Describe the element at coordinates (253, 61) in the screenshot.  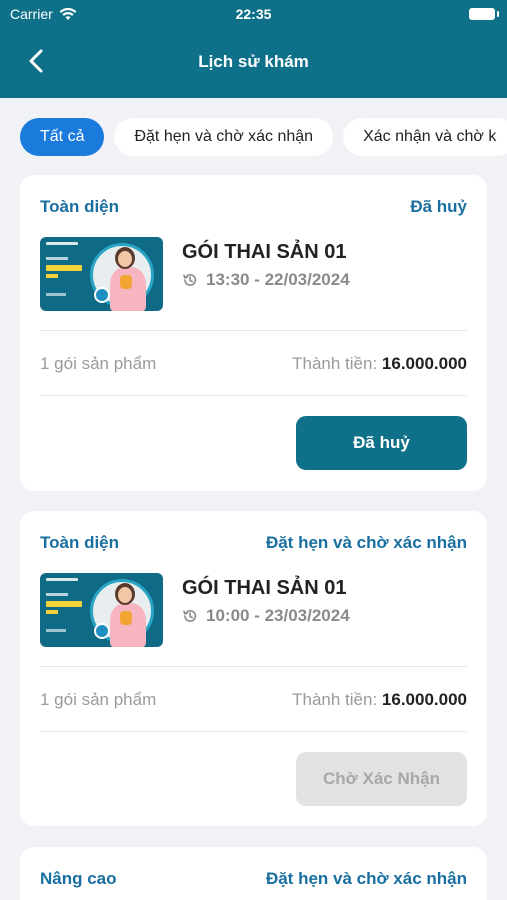
I see `page-title: Lịch sử khám` at that location.